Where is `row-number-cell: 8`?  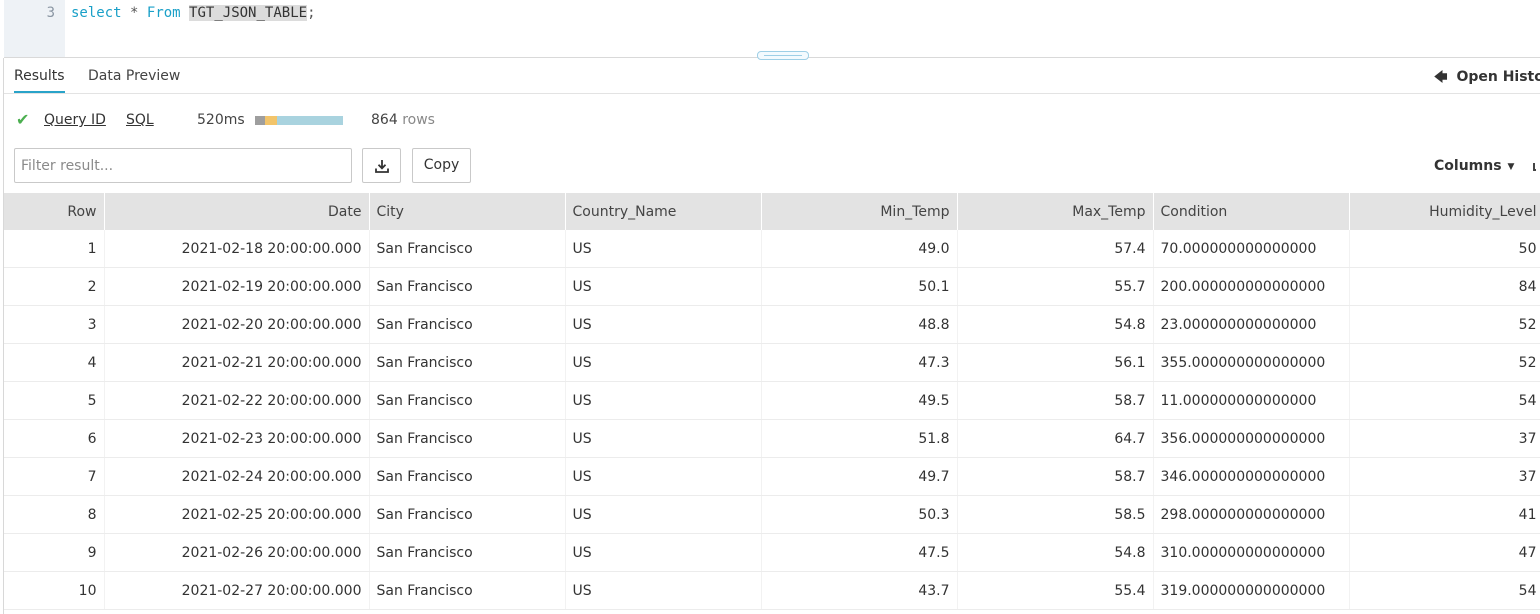 row-number-cell: 8 is located at coordinates (54, 514).